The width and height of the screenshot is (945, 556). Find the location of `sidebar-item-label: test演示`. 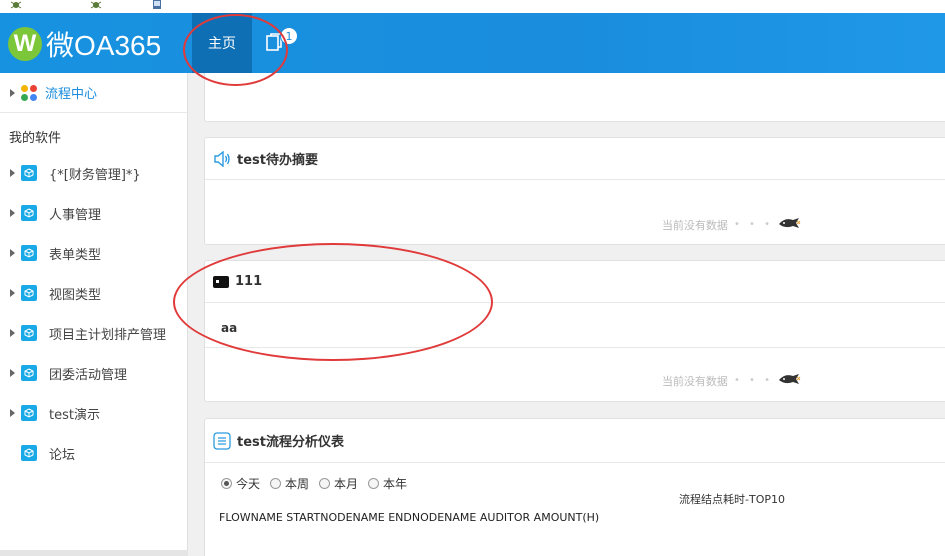

sidebar-item-label: test演示 is located at coordinates (74, 415).